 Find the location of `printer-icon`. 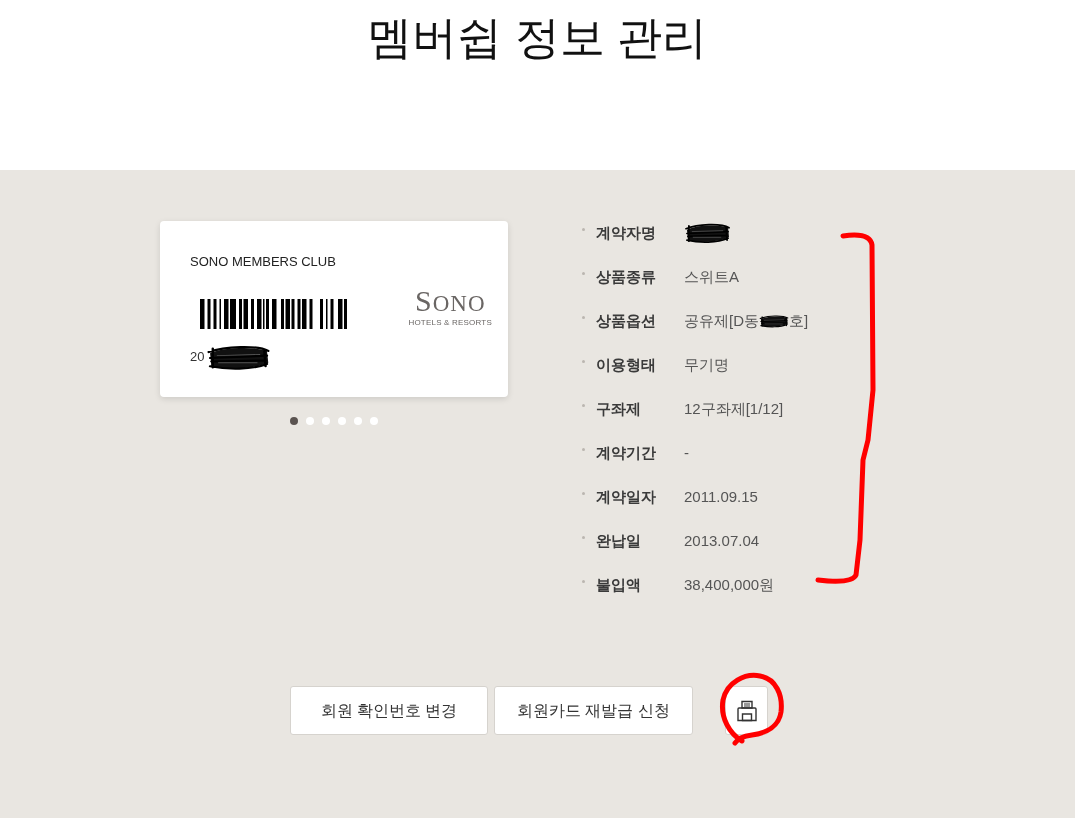

printer-icon is located at coordinates (746, 710).